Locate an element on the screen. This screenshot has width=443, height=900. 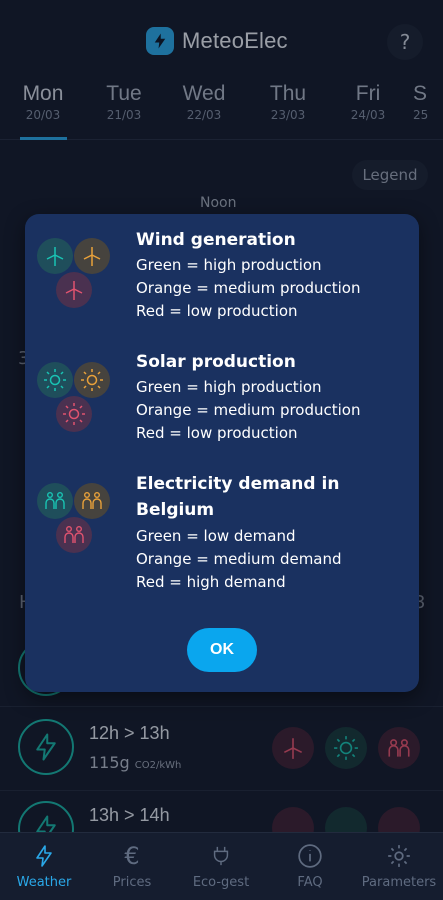
nav-label: FAQ is located at coordinates (310, 882).